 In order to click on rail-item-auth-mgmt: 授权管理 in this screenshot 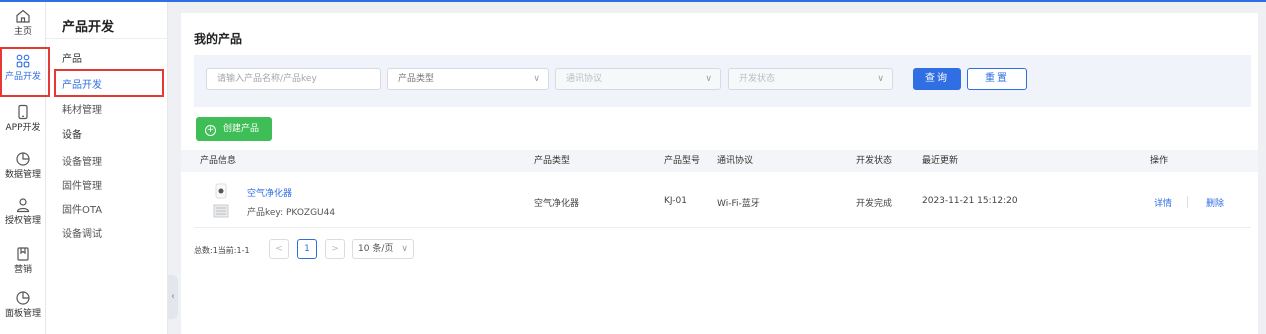, I will do `click(23, 213)`.